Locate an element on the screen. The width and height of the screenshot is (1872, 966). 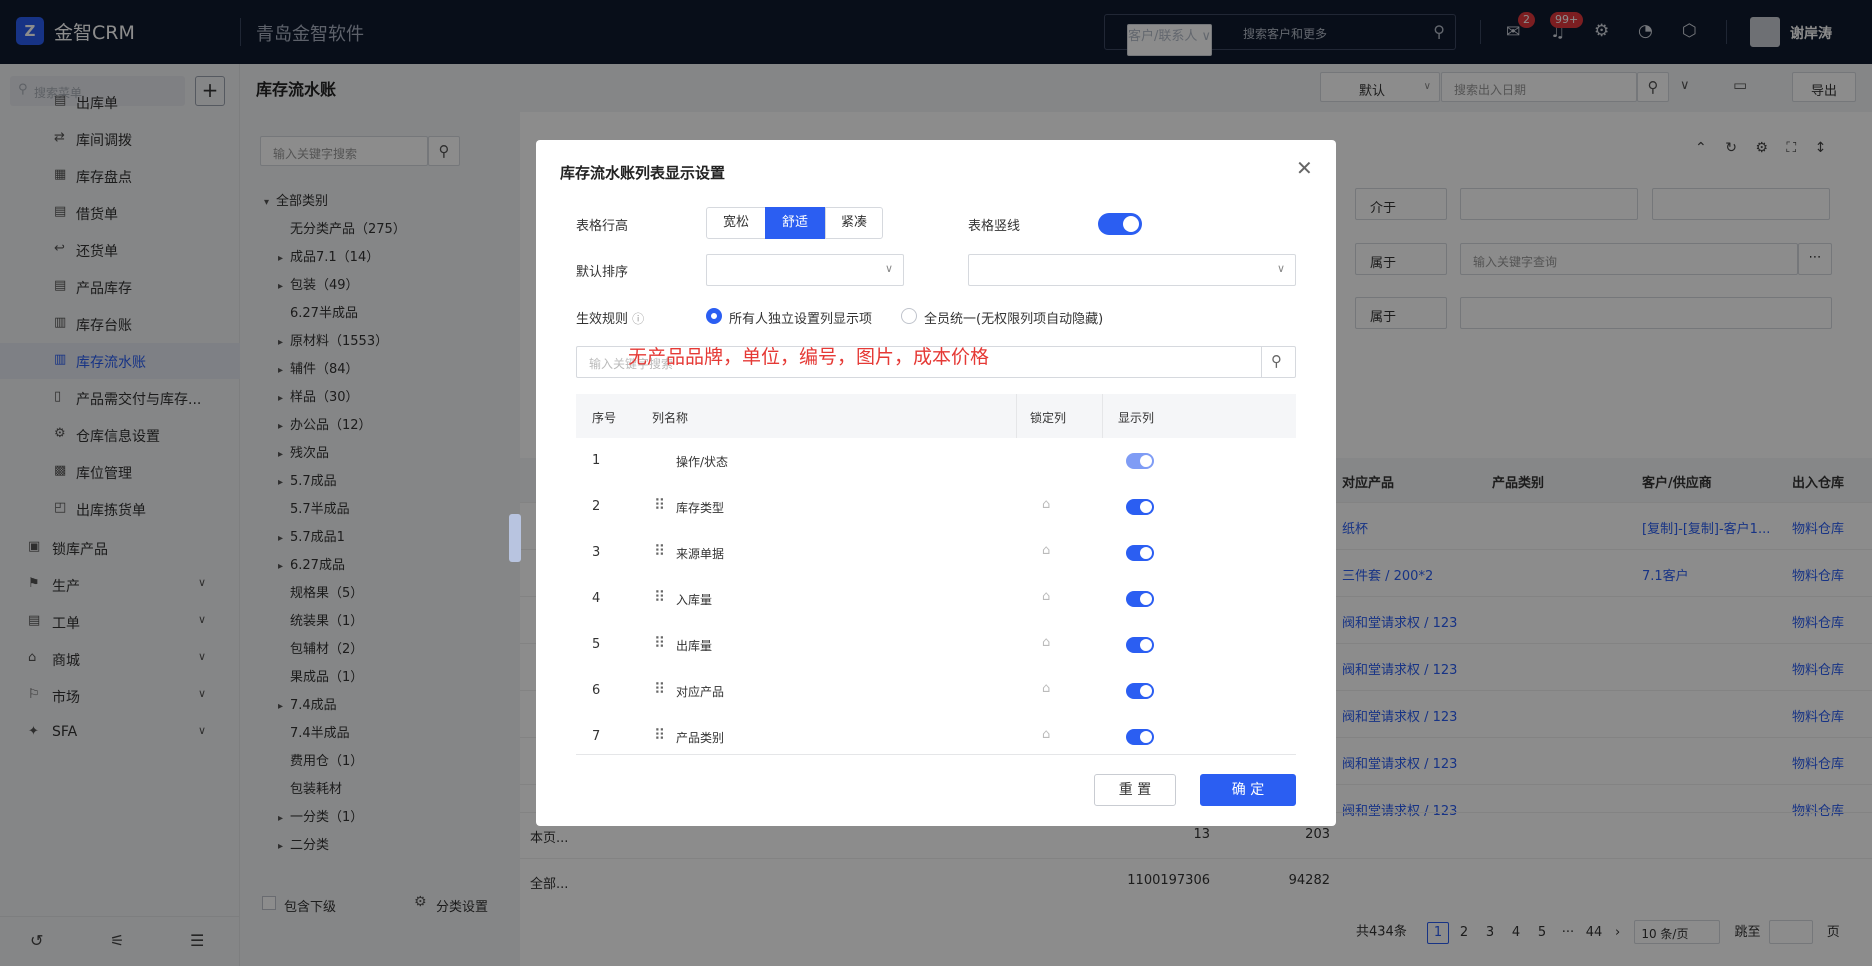
column-name: 出库量 is located at coordinates (694, 646).